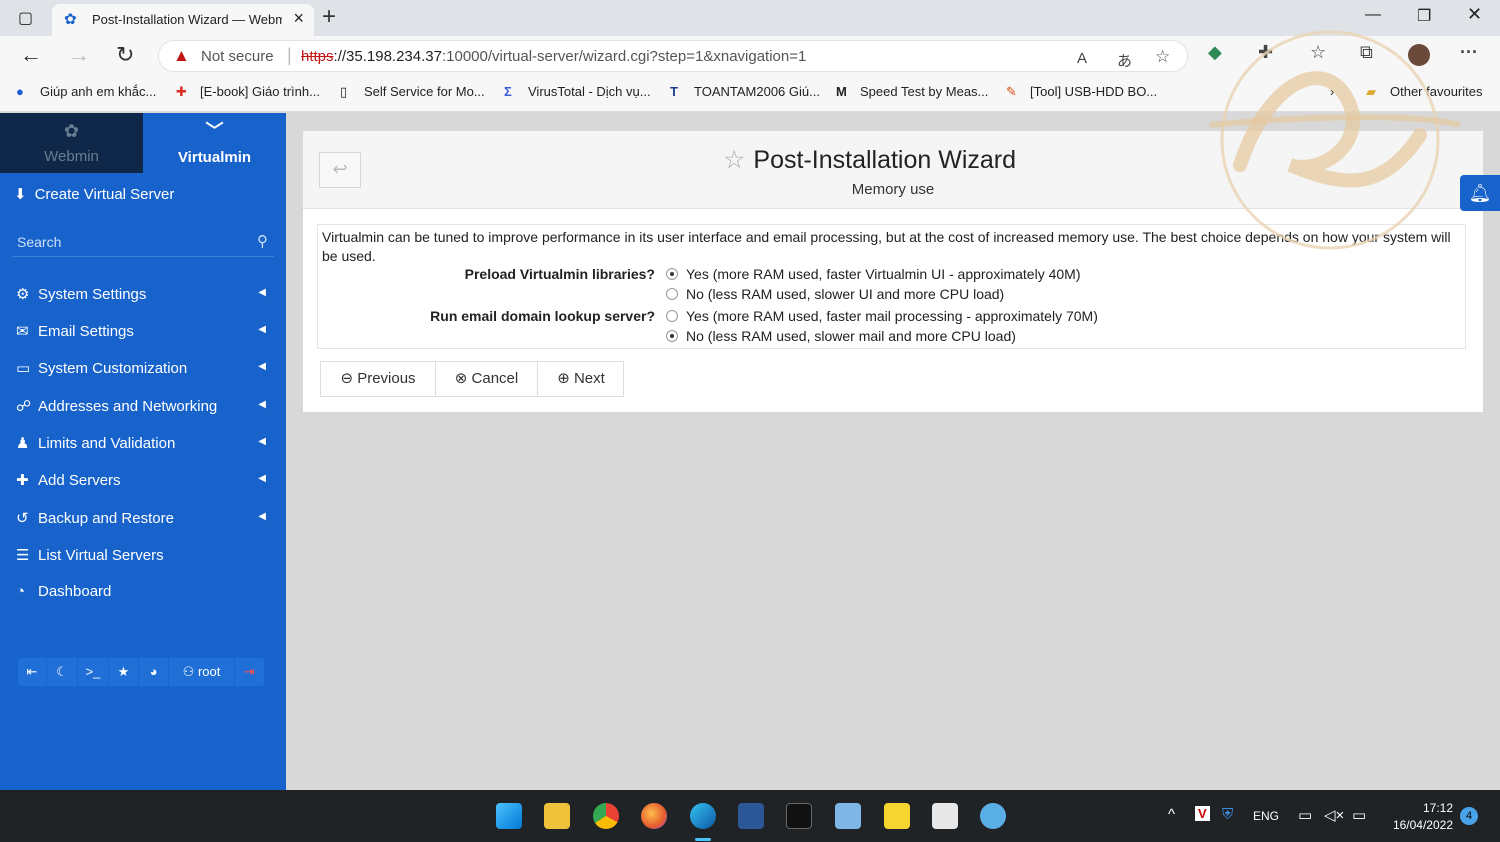 The height and width of the screenshot is (842, 1500). What do you see at coordinates (237, 56) in the screenshot?
I see `not-secure-label: Not secure` at bounding box center [237, 56].